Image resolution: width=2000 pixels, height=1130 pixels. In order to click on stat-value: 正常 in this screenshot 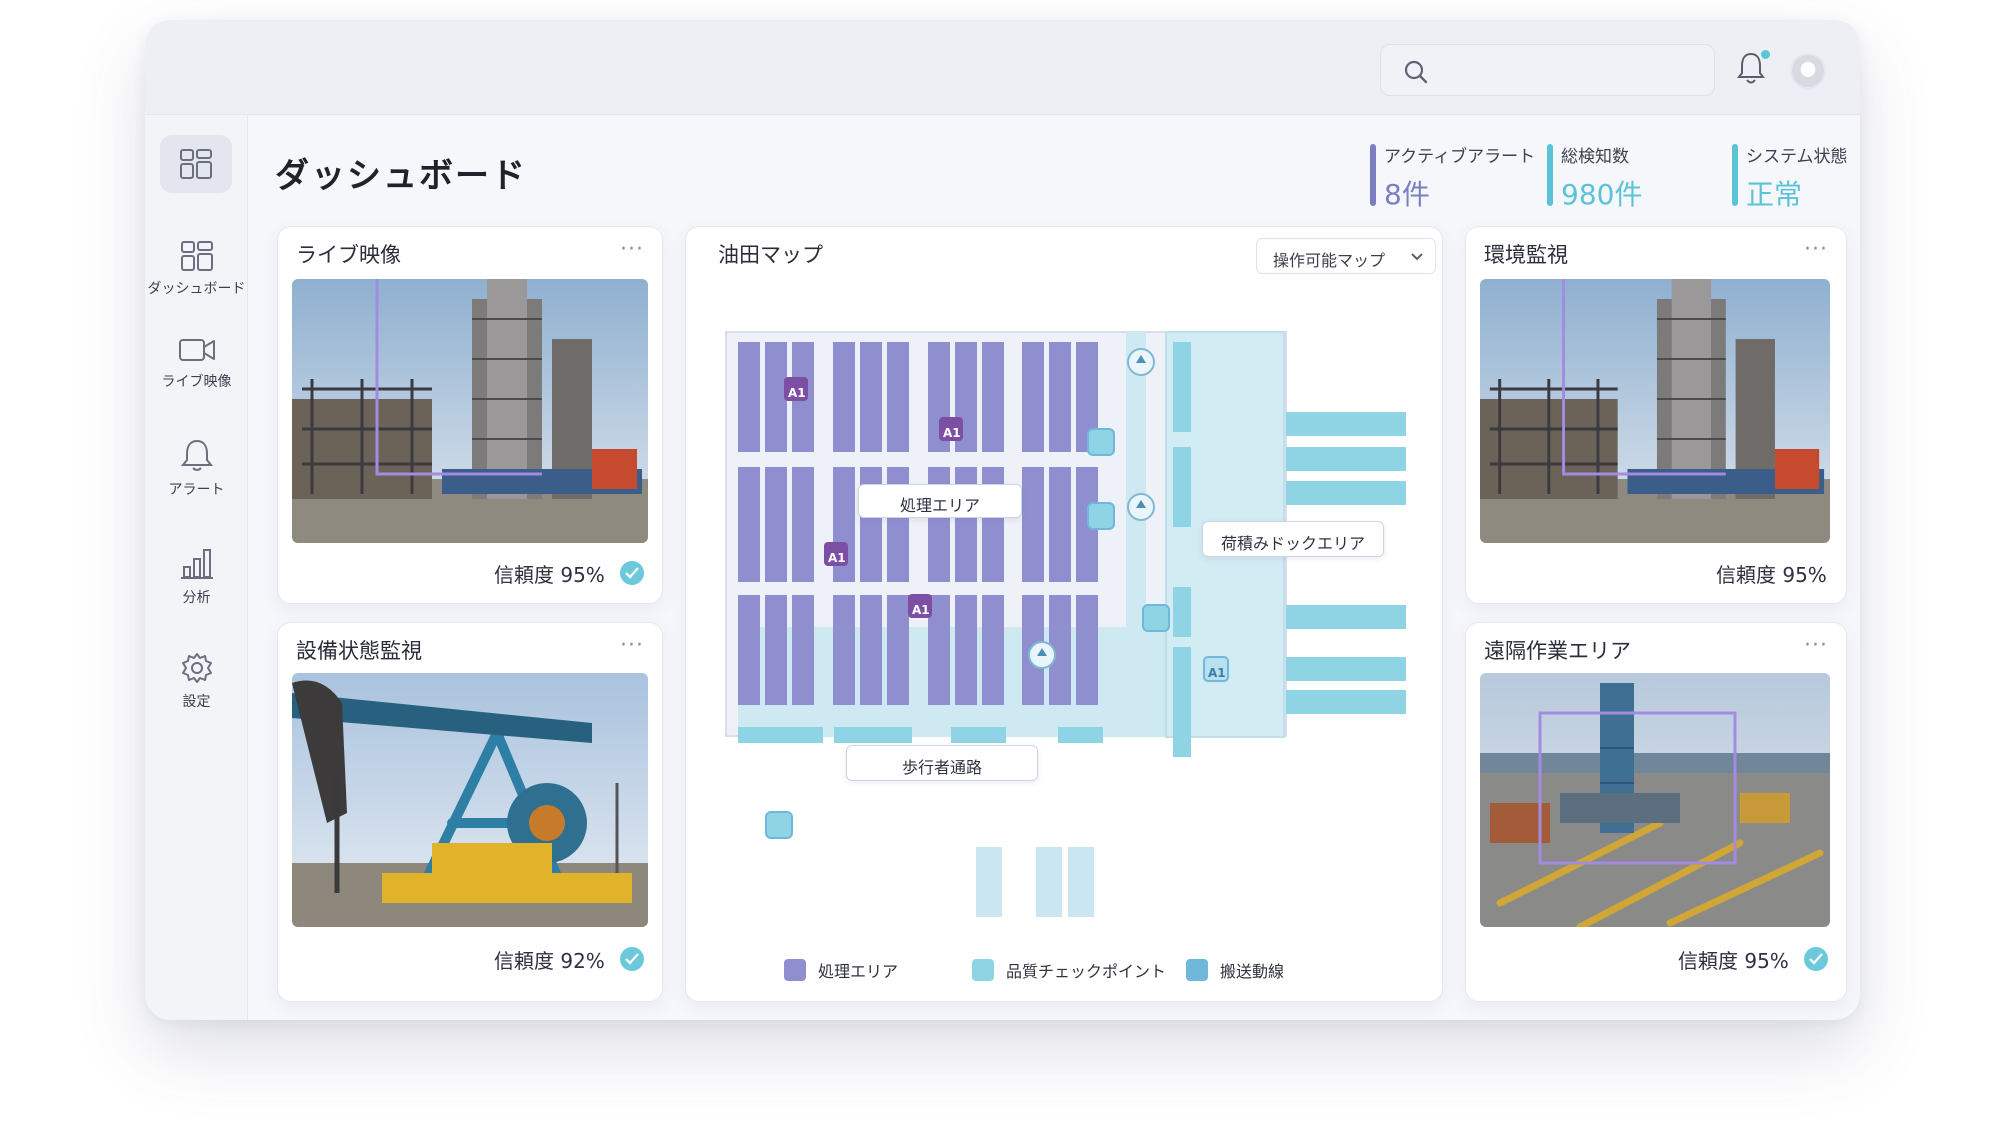, I will do `click(1774, 194)`.